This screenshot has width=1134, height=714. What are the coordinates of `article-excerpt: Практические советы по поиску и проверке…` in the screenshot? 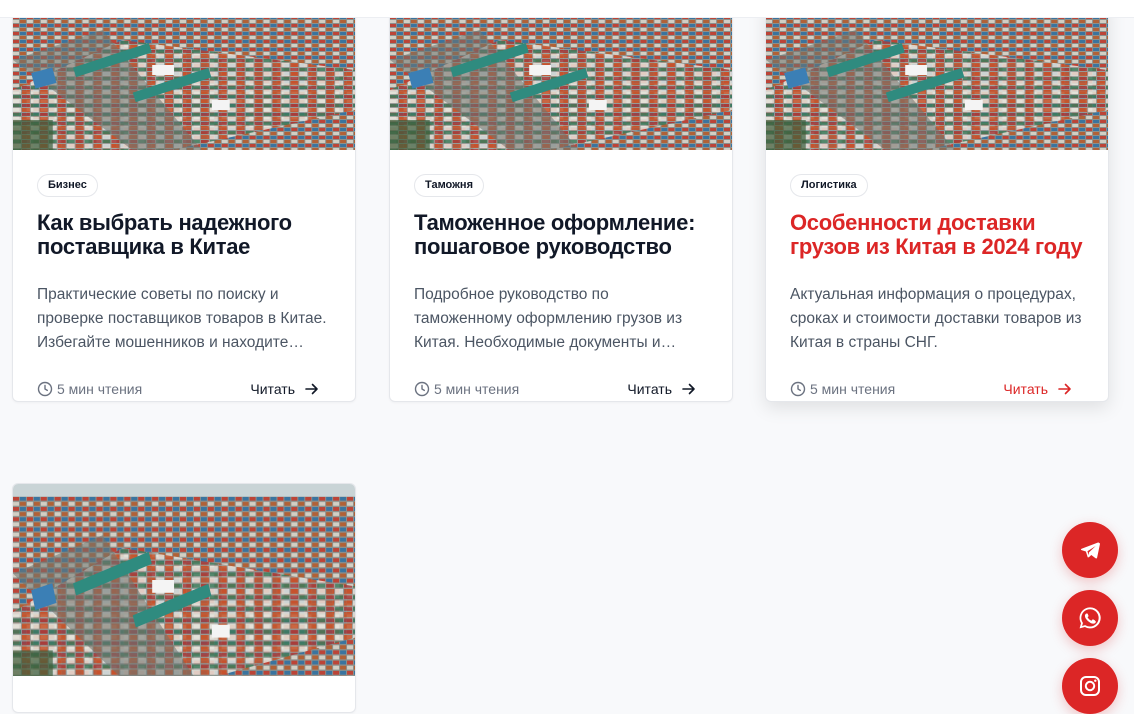 It's located at (182, 318).